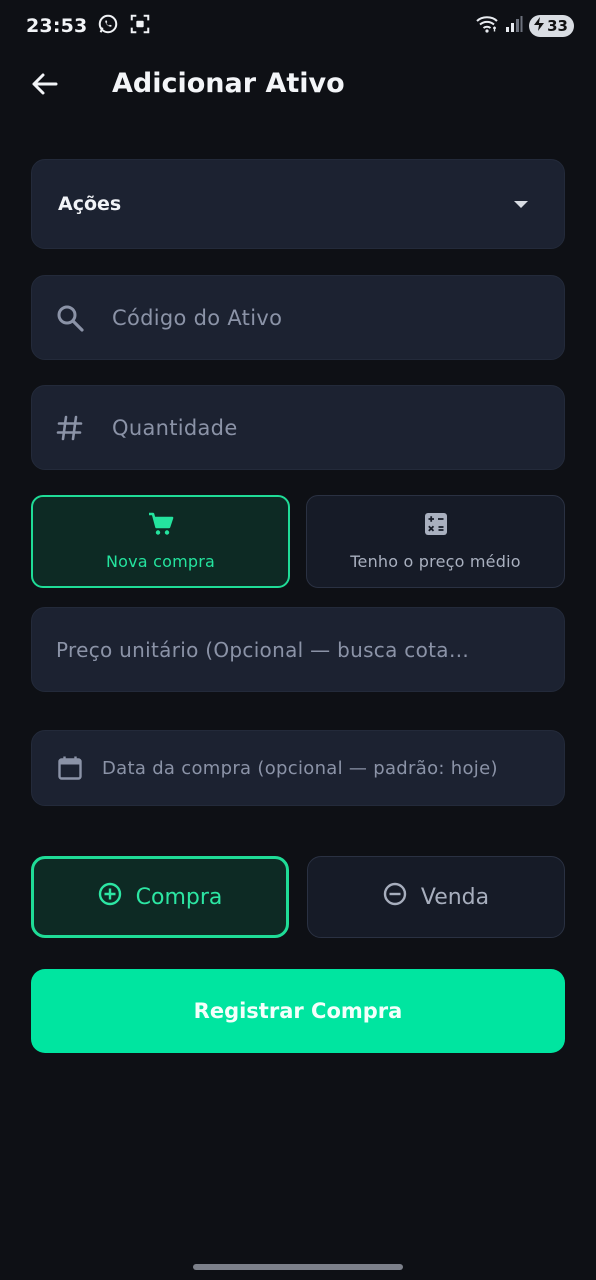 Image resolution: width=596 pixels, height=1280 pixels. I want to click on unit-price-field, so click(298, 649).